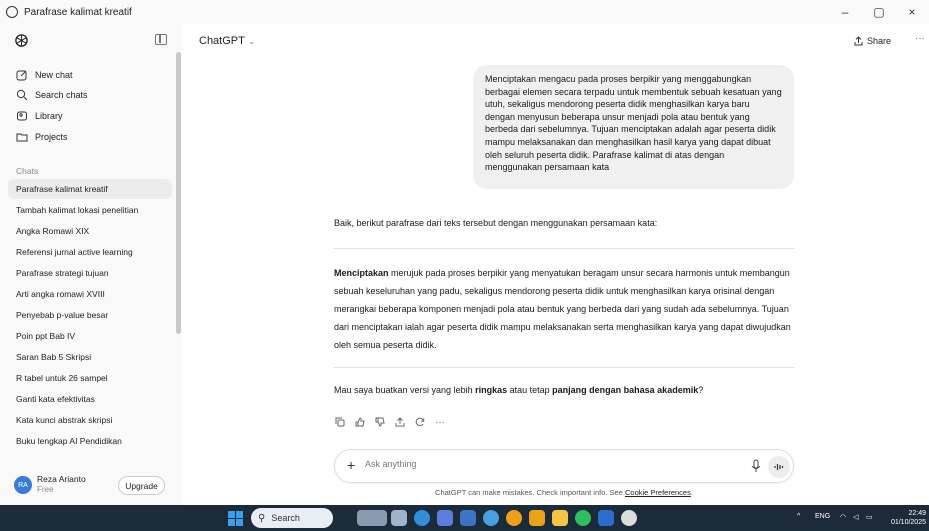 The height and width of the screenshot is (531, 929). What do you see at coordinates (912, 12) in the screenshot?
I see `close-button: ×` at bounding box center [912, 12].